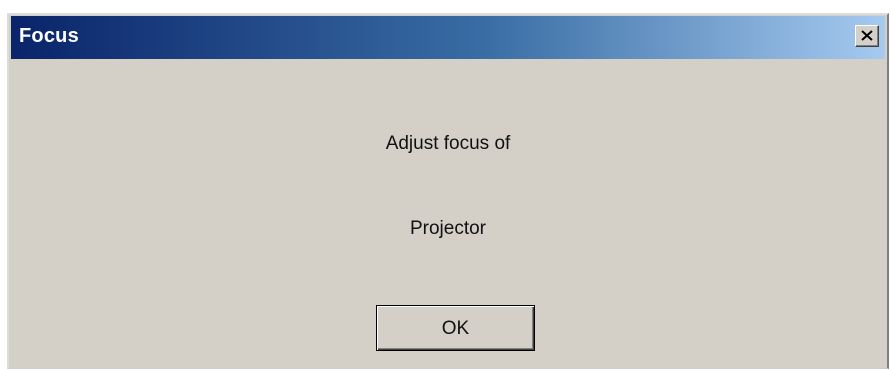  I want to click on close-button, so click(867, 36).